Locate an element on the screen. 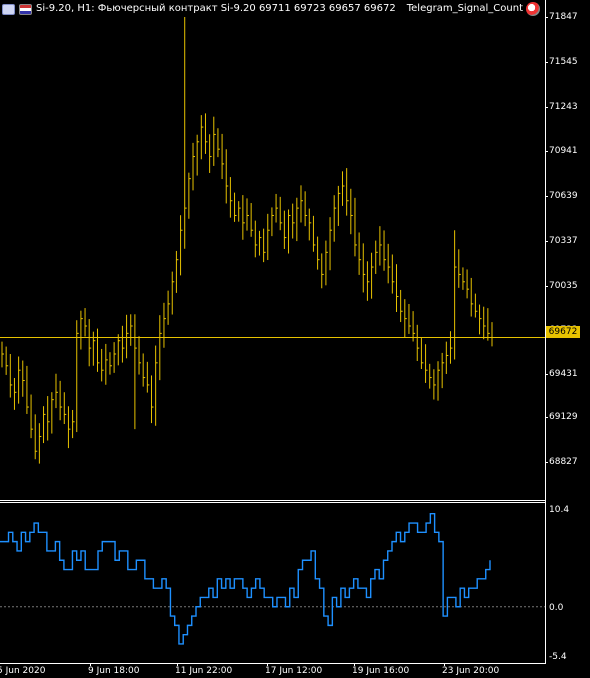  price-label: 69431 is located at coordinates (563, 374).